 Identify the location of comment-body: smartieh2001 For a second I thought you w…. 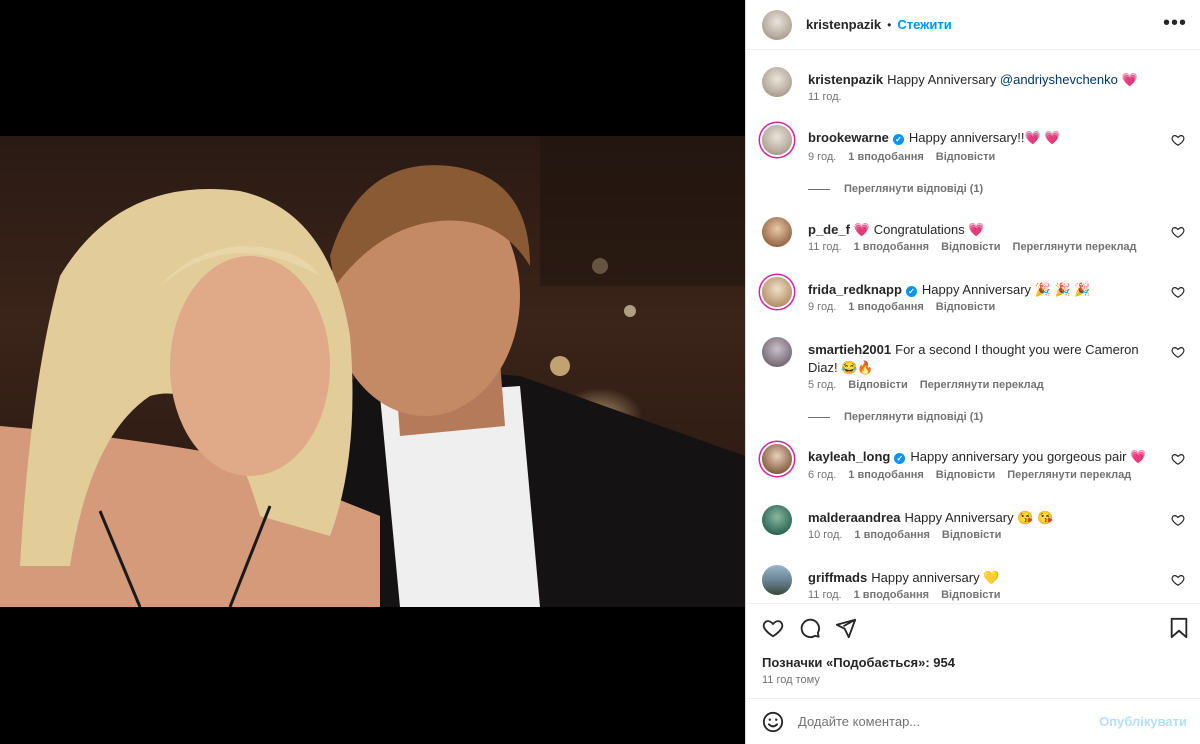
(988, 359).